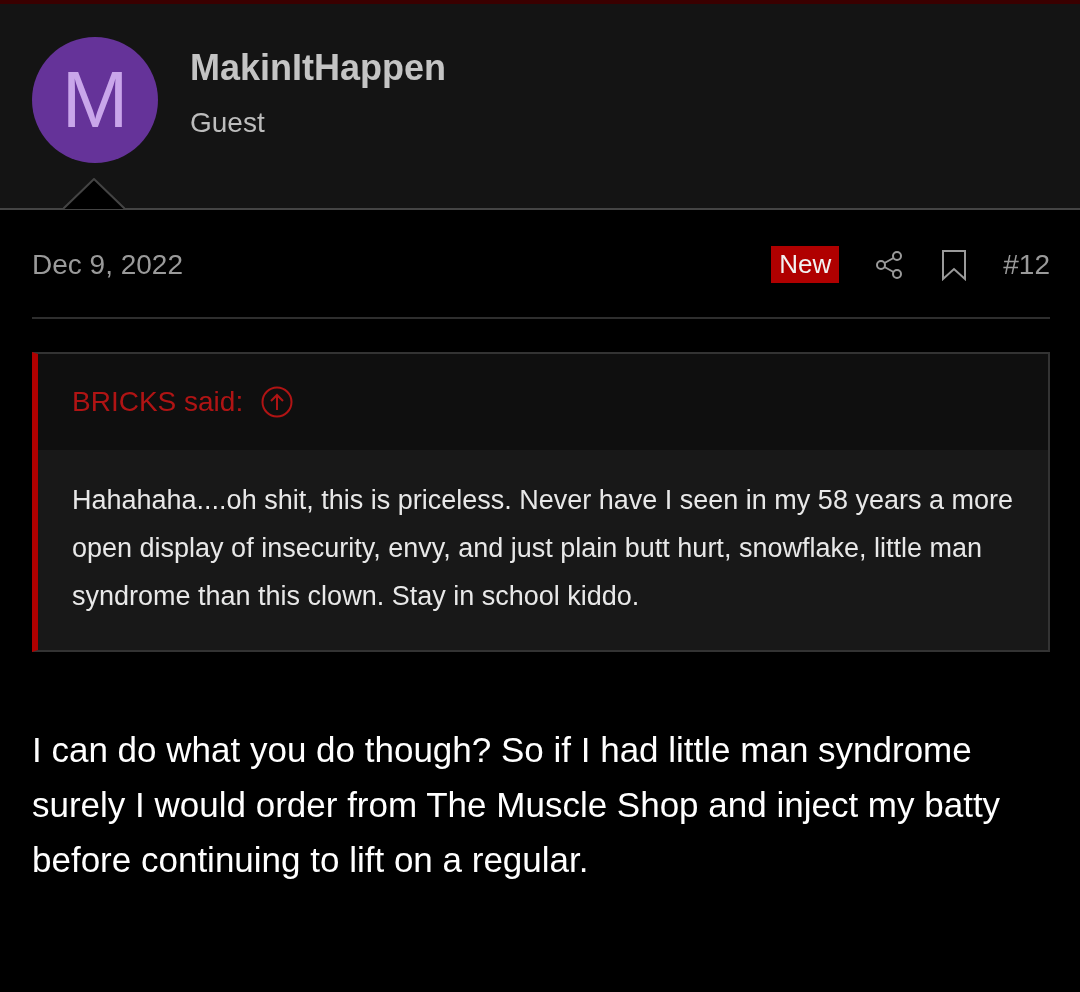  I want to click on post-date: Dec 9, 2022, so click(402, 264).